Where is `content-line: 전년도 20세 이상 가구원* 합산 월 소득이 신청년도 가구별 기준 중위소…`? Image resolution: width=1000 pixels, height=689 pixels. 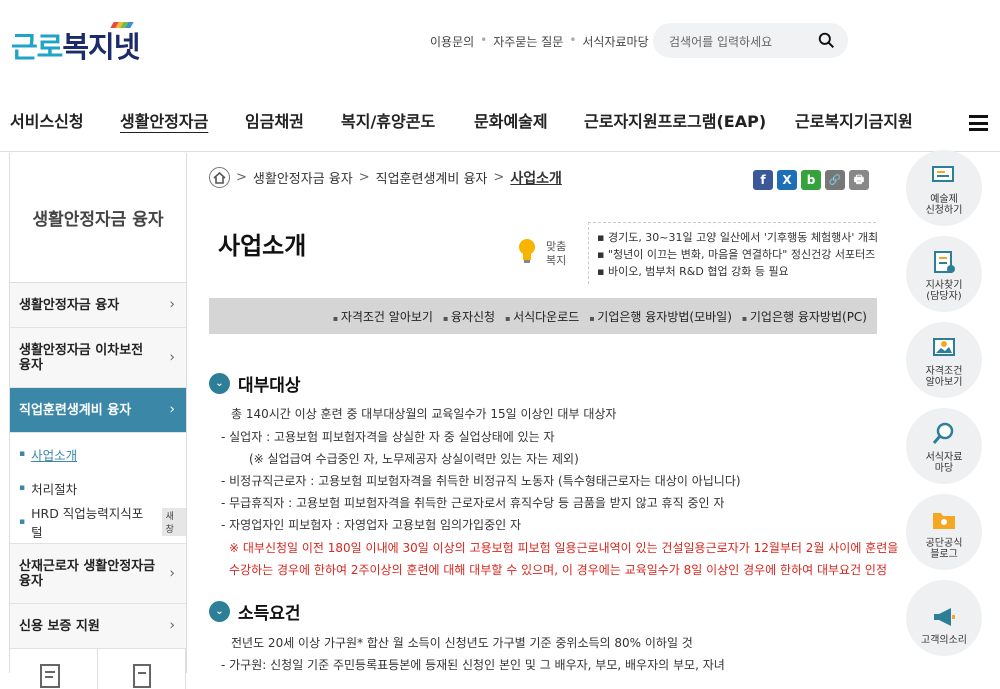
content-line: 전년도 20세 이상 가구원* 합산 월 소득이 신청년도 가구별 기준 중위소… is located at coordinates (462, 643).